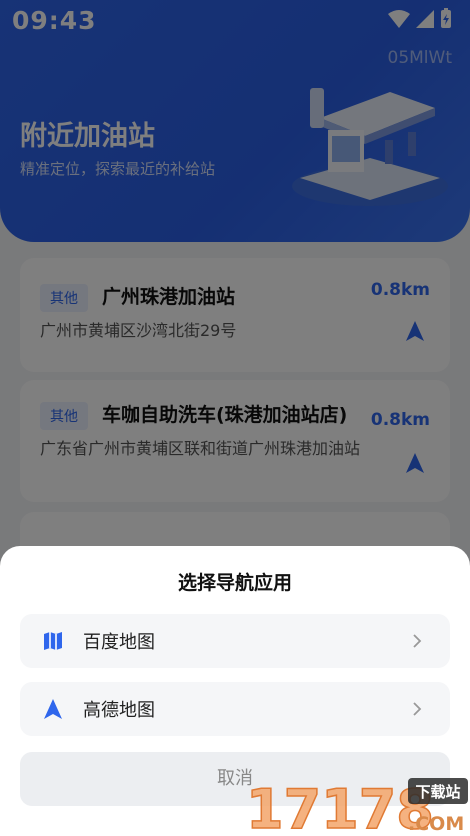  What do you see at coordinates (235, 641) in the screenshot?
I see `baidu-map-option: 百度地图` at bounding box center [235, 641].